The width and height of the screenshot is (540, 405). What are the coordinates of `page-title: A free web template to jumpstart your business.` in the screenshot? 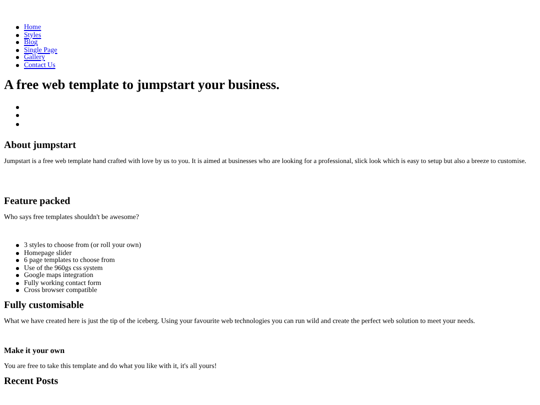 It's located at (142, 85).